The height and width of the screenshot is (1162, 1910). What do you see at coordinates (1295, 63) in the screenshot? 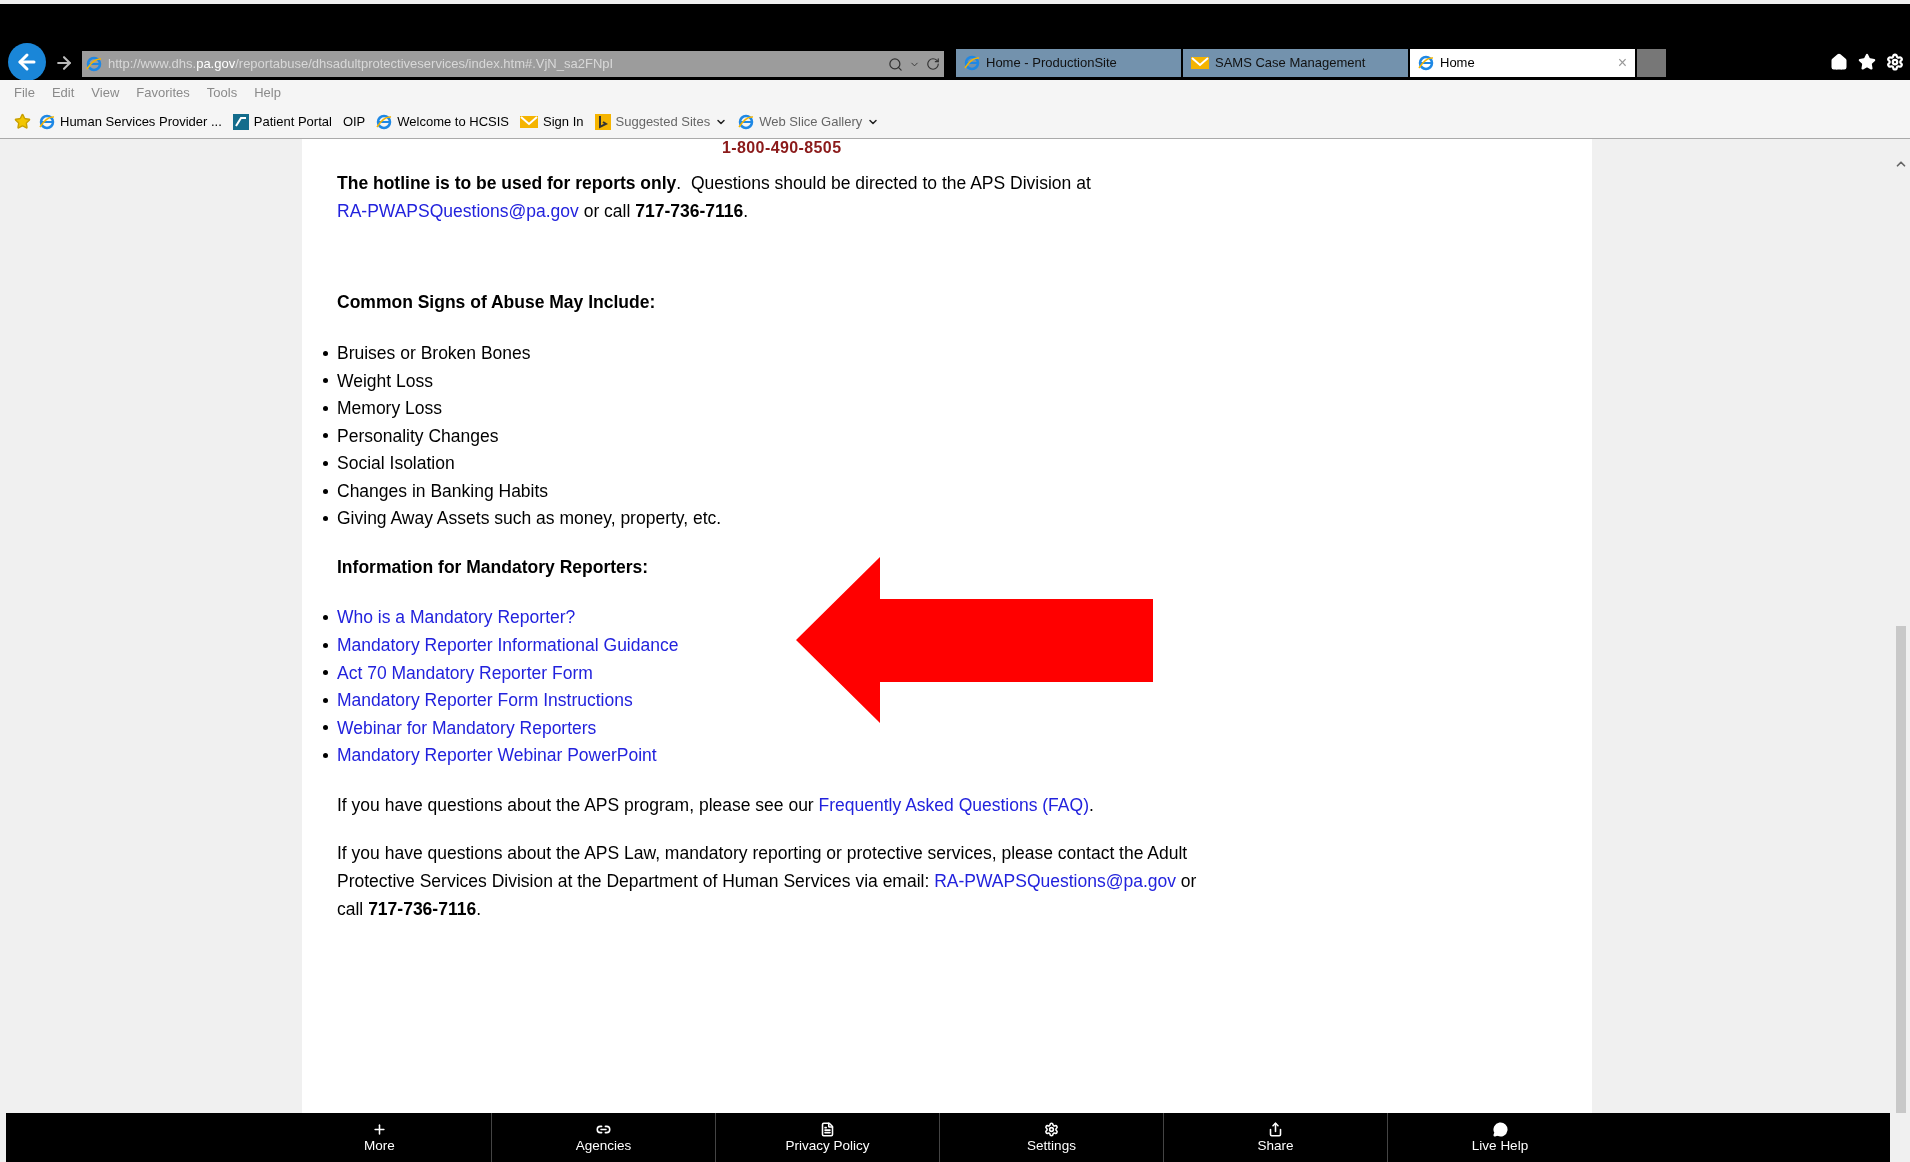
I see `browser-tab: SAMS Case Management` at bounding box center [1295, 63].